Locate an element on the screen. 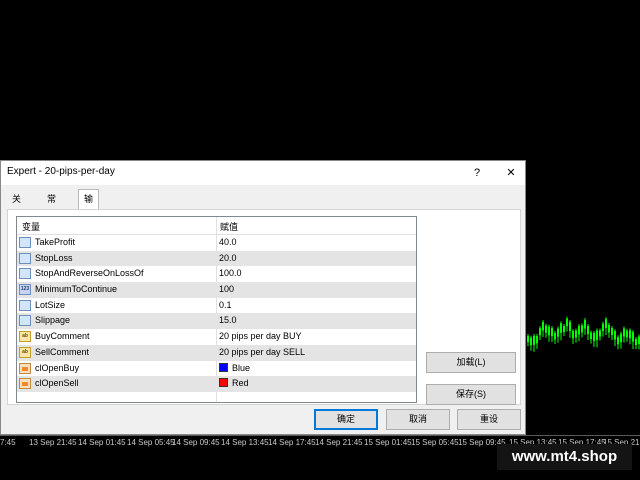 This screenshot has width=640, height=480. param-row: StopAndReverseOnLossOf 100.0 is located at coordinates (216, 274).